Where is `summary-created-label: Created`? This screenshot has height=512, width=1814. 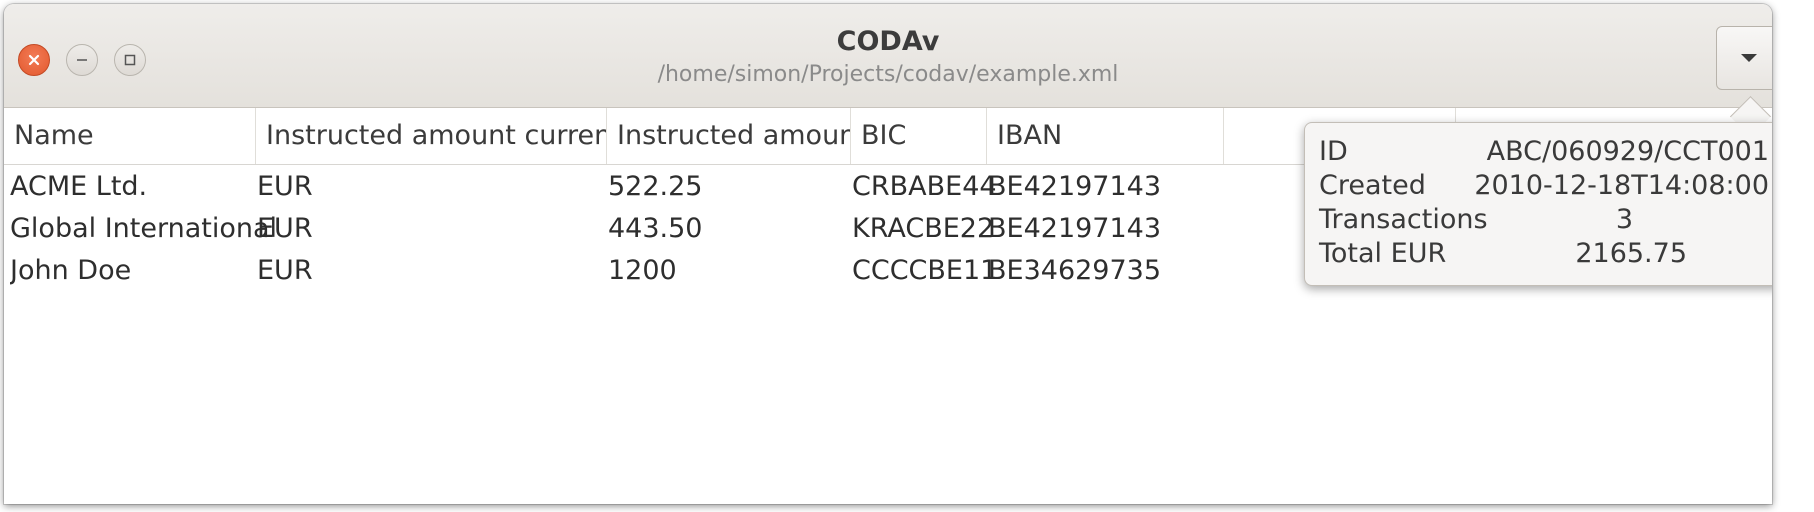
summary-created-label: Created is located at coordinates (1372, 185).